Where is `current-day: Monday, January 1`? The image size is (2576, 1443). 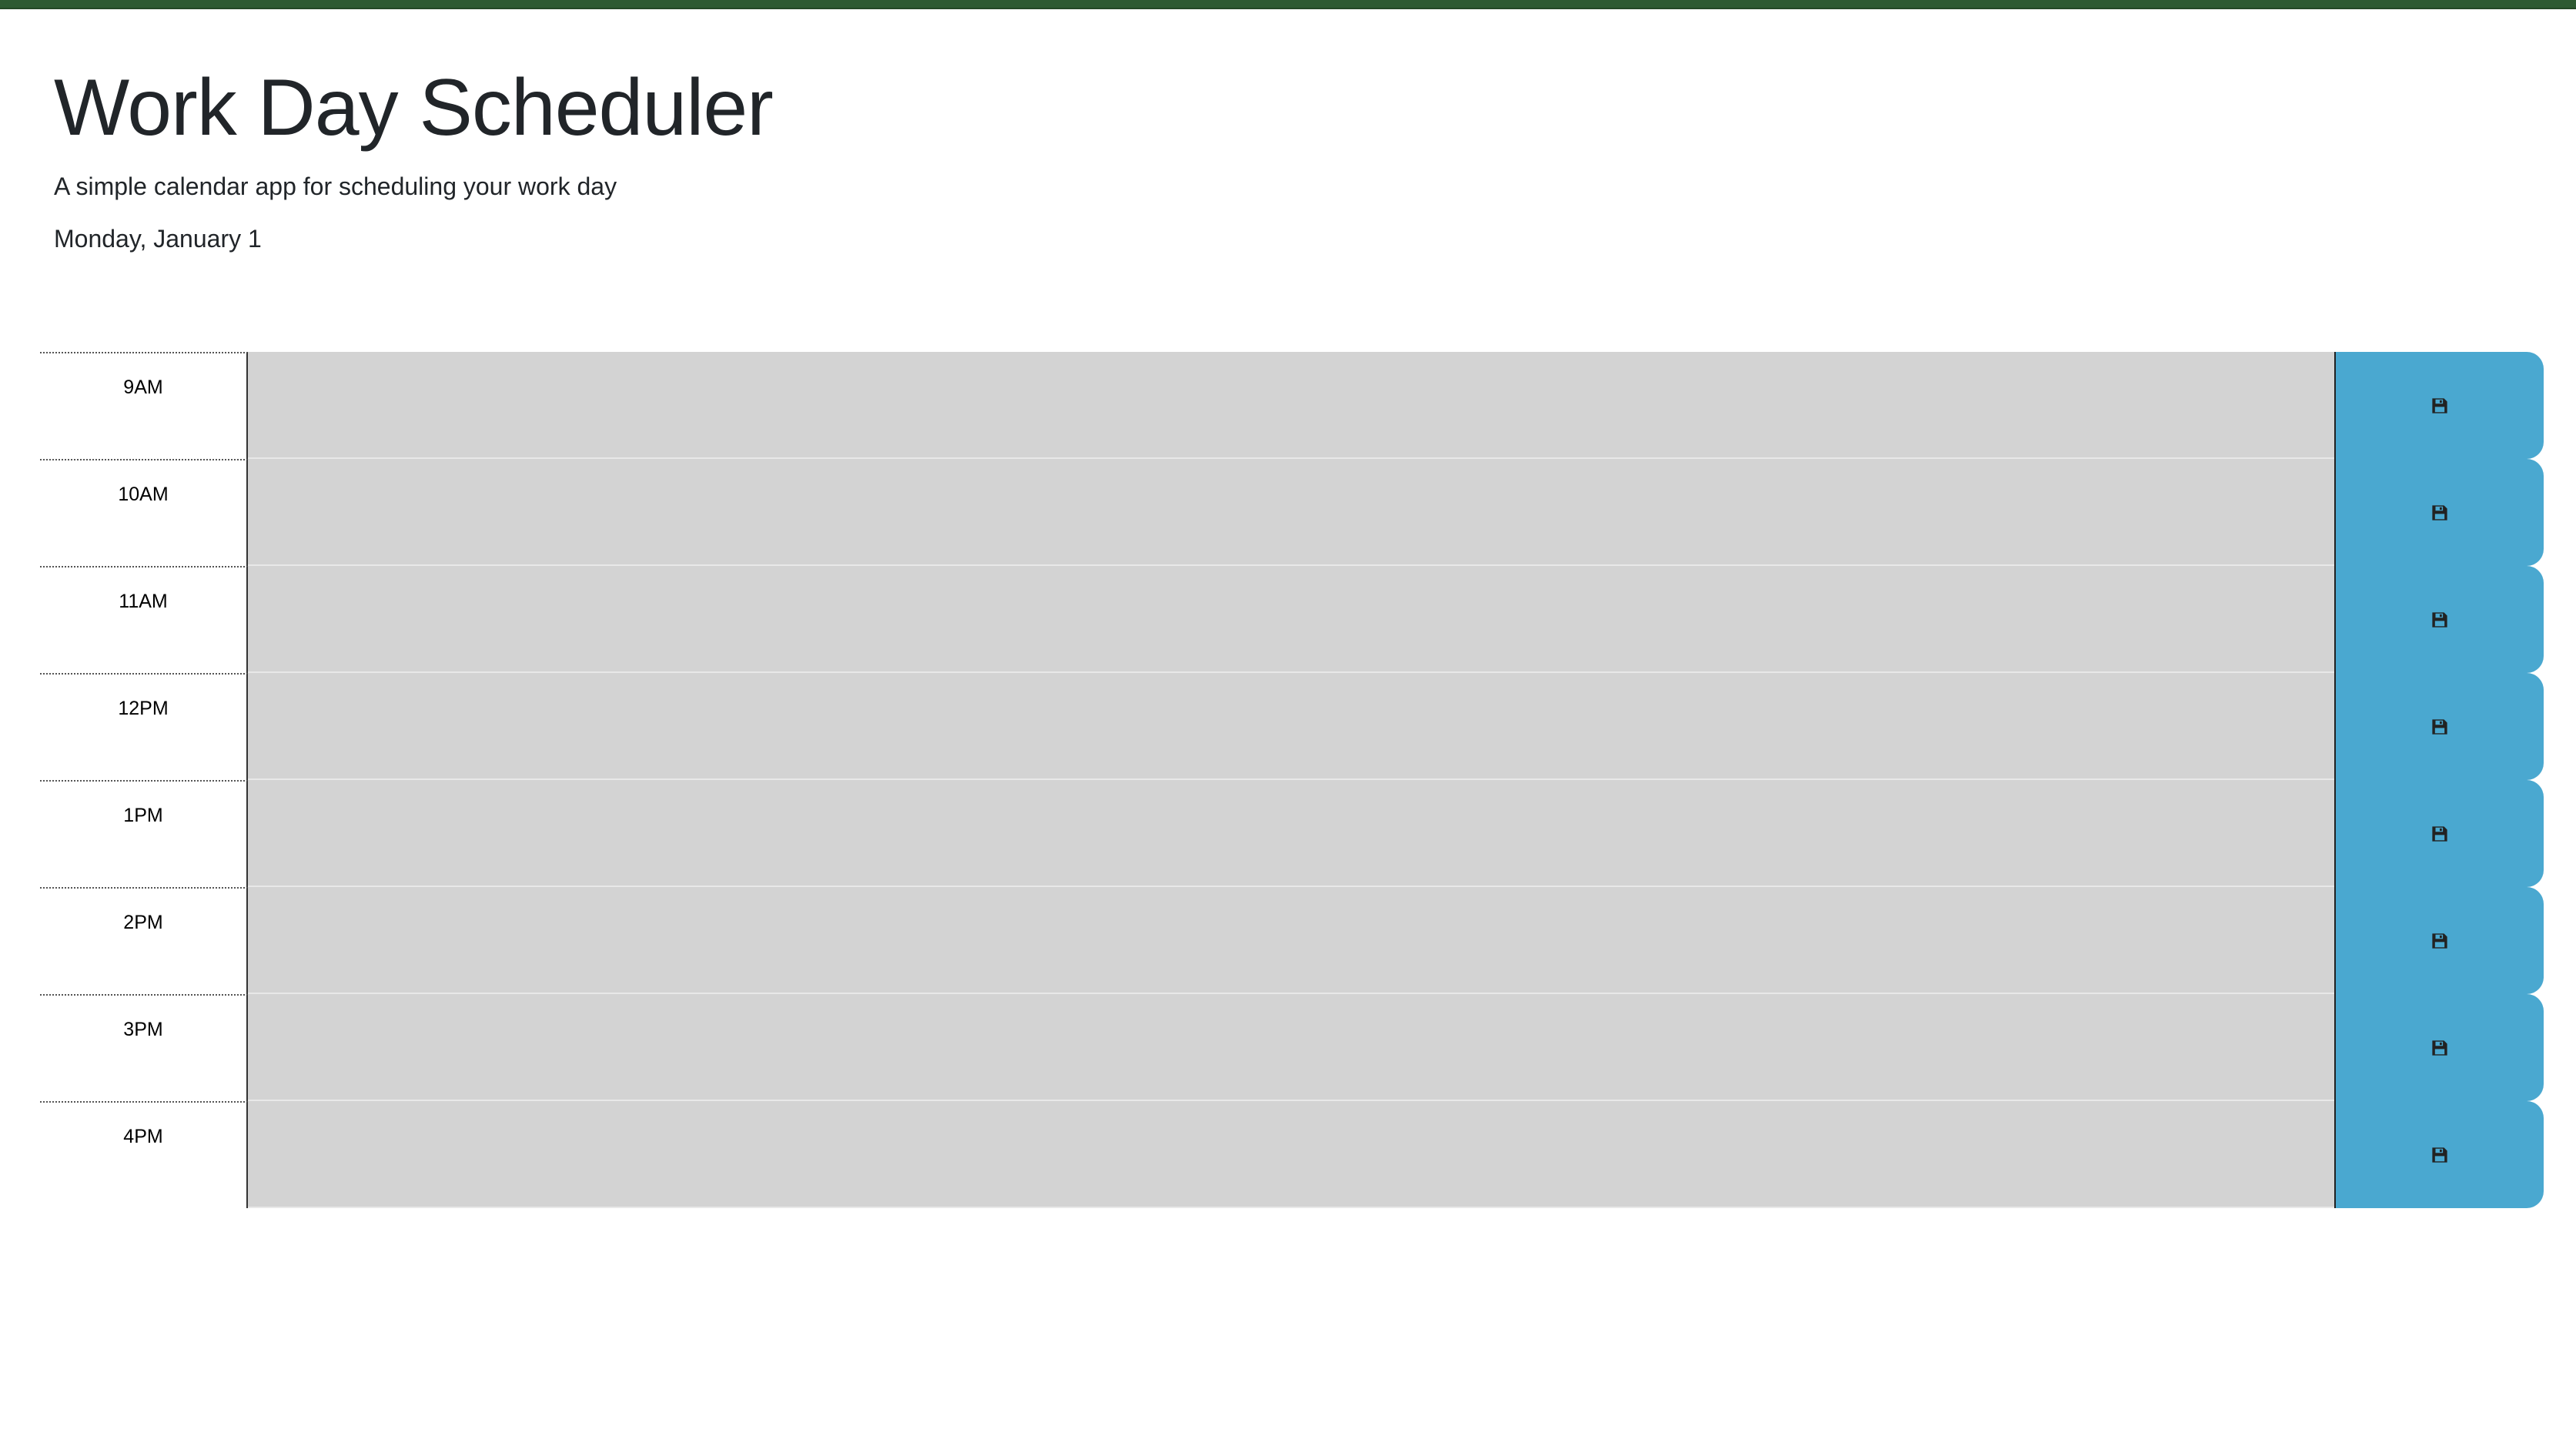 current-day: Monday, January 1 is located at coordinates (158, 239).